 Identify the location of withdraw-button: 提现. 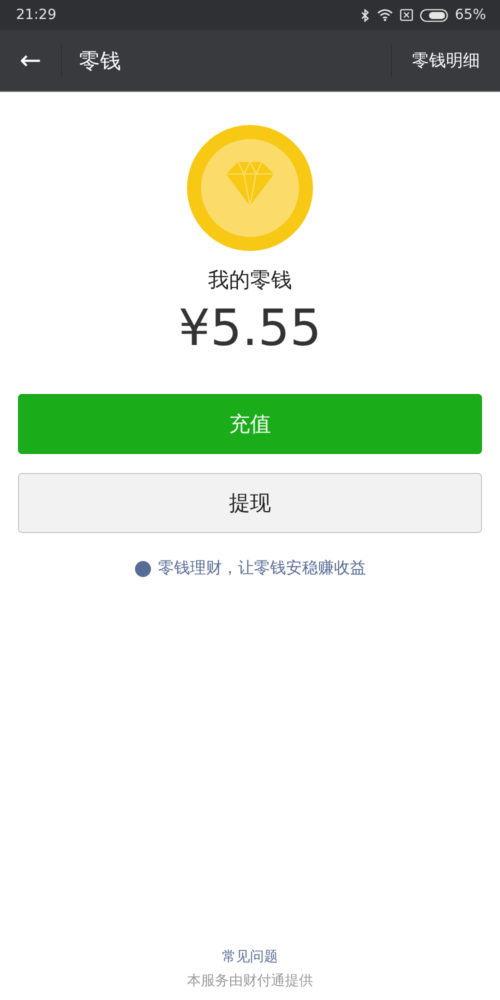
(250, 503).